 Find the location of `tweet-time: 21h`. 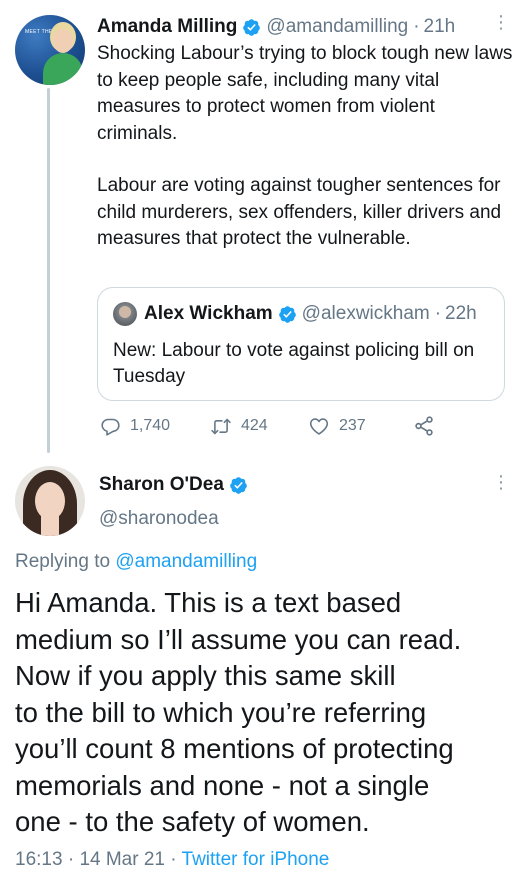

tweet-time: 21h is located at coordinates (440, 27).